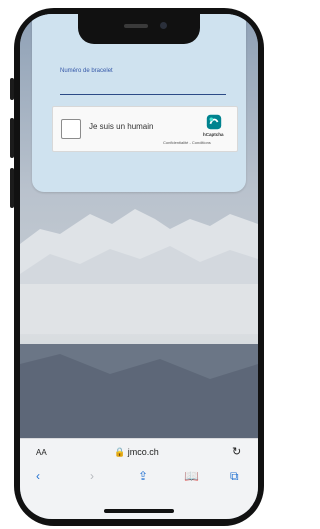 The height and width of the screenshot is (529, 320). Describe the element at coordinates (12, 138) in the screenshot. I see `volume-up-button` at that location.